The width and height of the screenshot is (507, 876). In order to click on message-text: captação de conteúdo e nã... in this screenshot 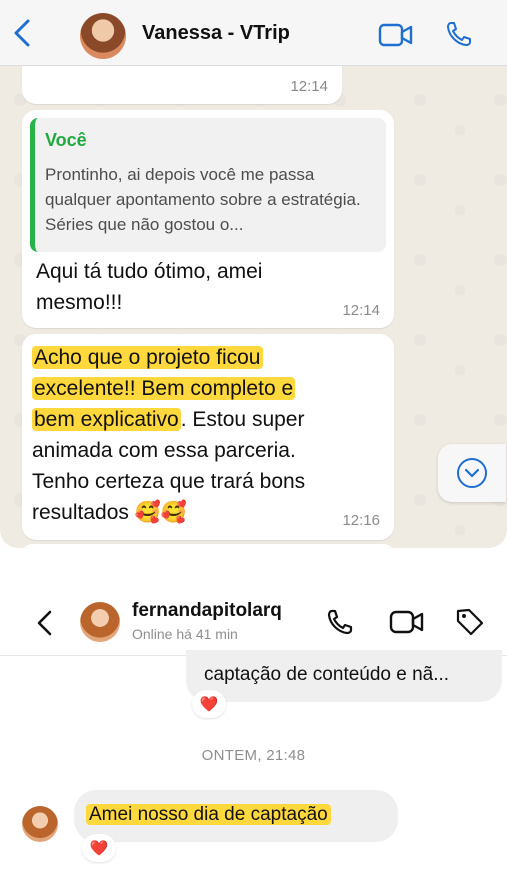, I will do `click(327, 674)`.